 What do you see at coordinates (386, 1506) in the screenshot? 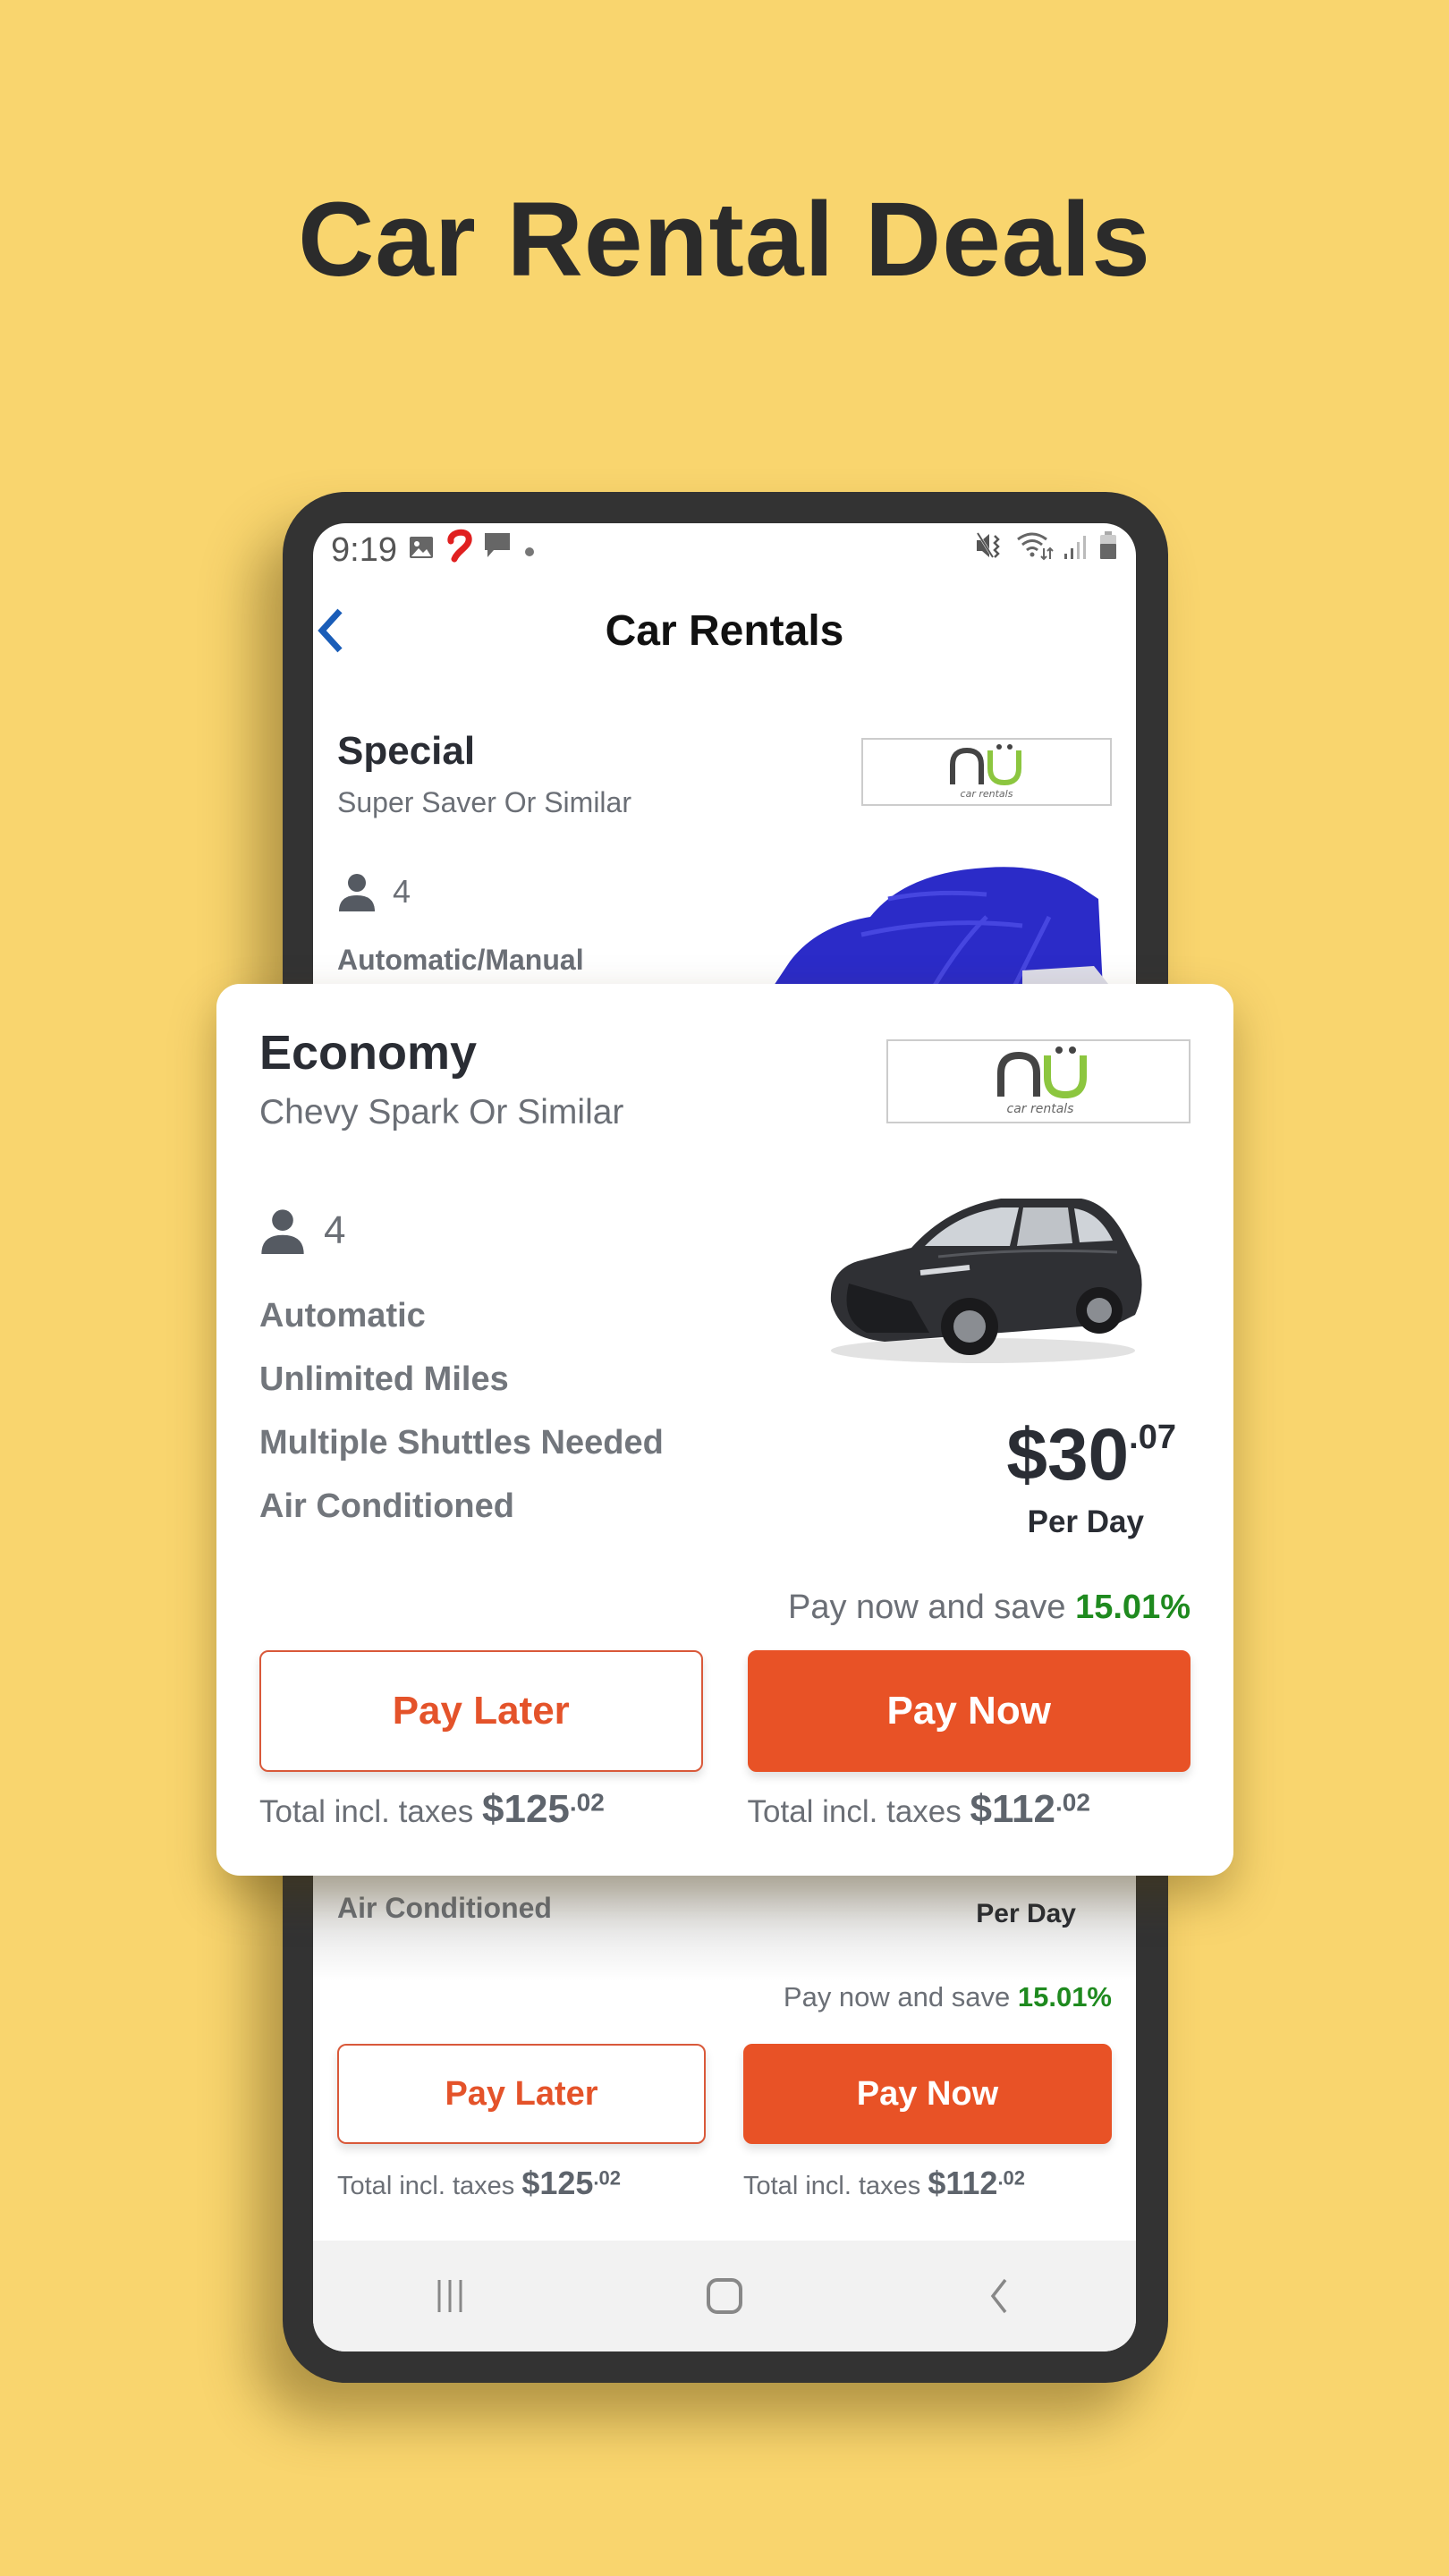
I see `feature-item: Air Conditioned` at bounding box center [386, 1506].